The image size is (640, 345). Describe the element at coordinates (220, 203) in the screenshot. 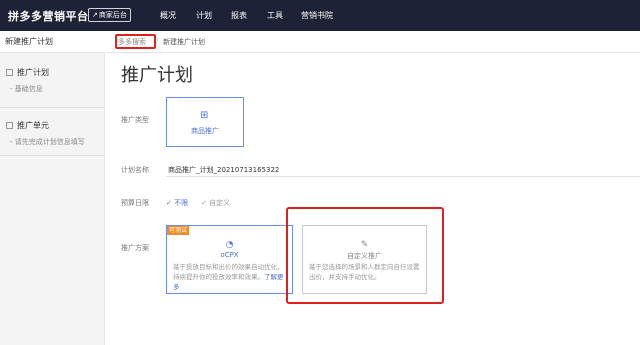

I see `budget-option-custom-label: 自定义` at that location.